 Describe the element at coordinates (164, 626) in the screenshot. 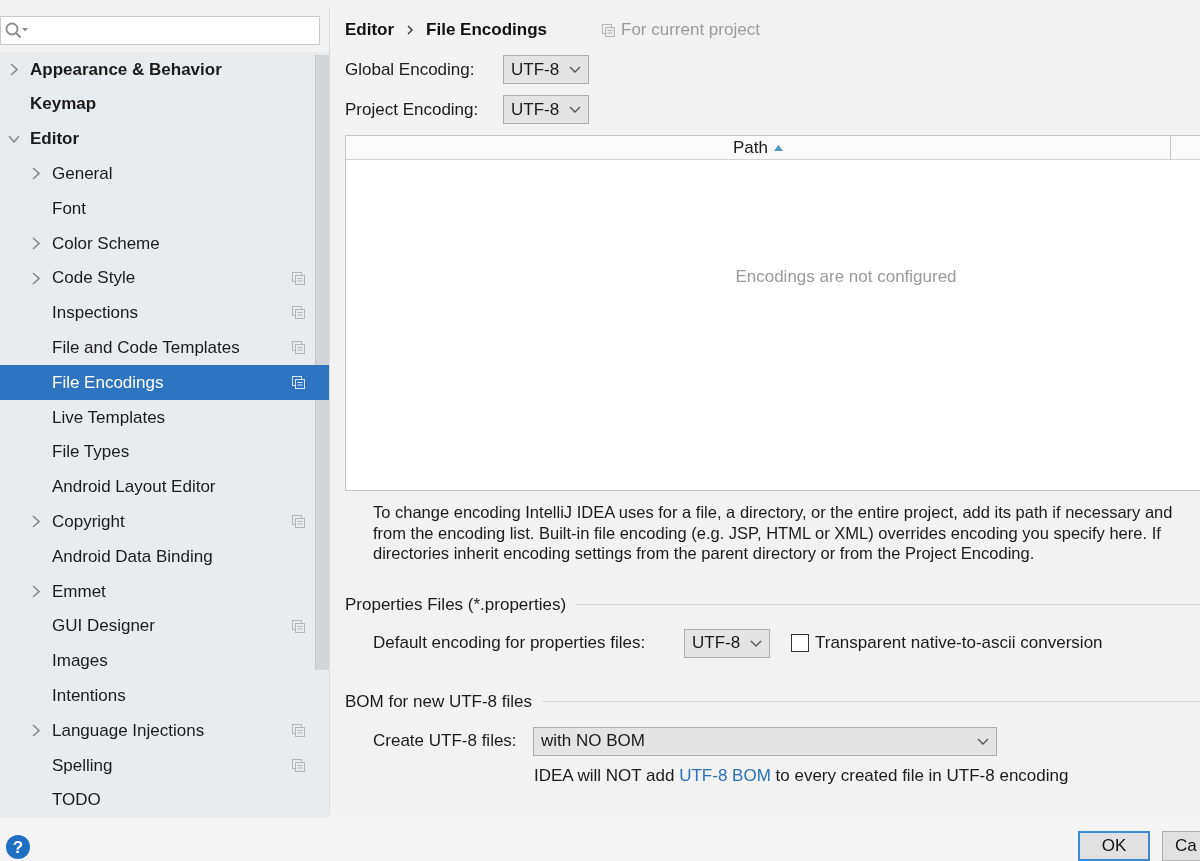

I see `tree-item: GUI Designer` at that location.